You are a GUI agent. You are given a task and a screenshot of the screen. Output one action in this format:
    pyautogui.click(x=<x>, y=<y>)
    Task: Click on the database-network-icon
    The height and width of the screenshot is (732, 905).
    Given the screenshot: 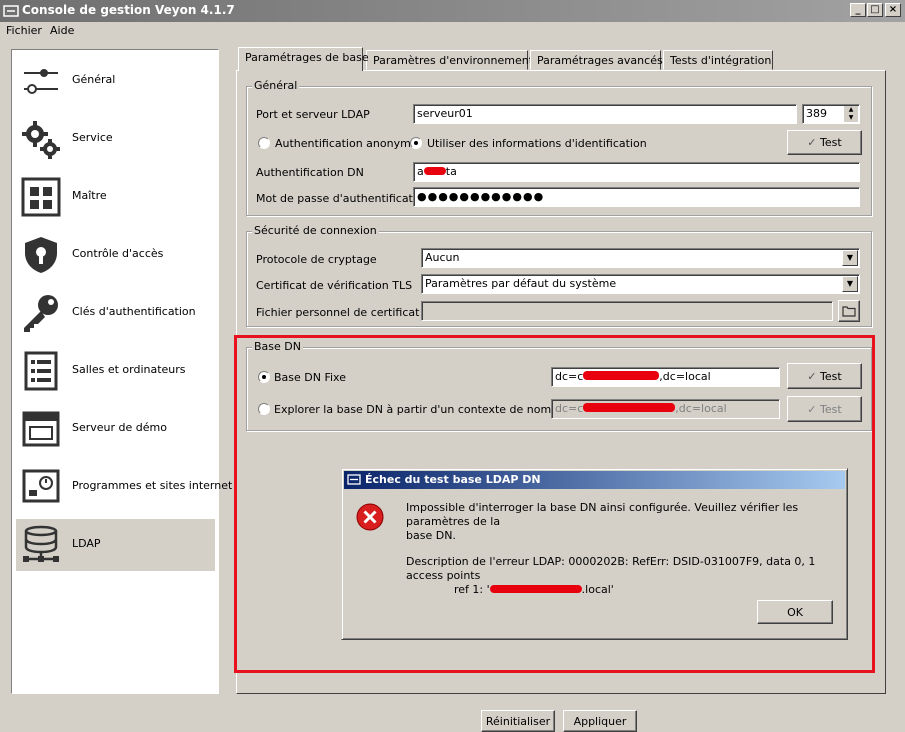 What is the action you would take?
    pyautogui.click(x=41, y=543)
    